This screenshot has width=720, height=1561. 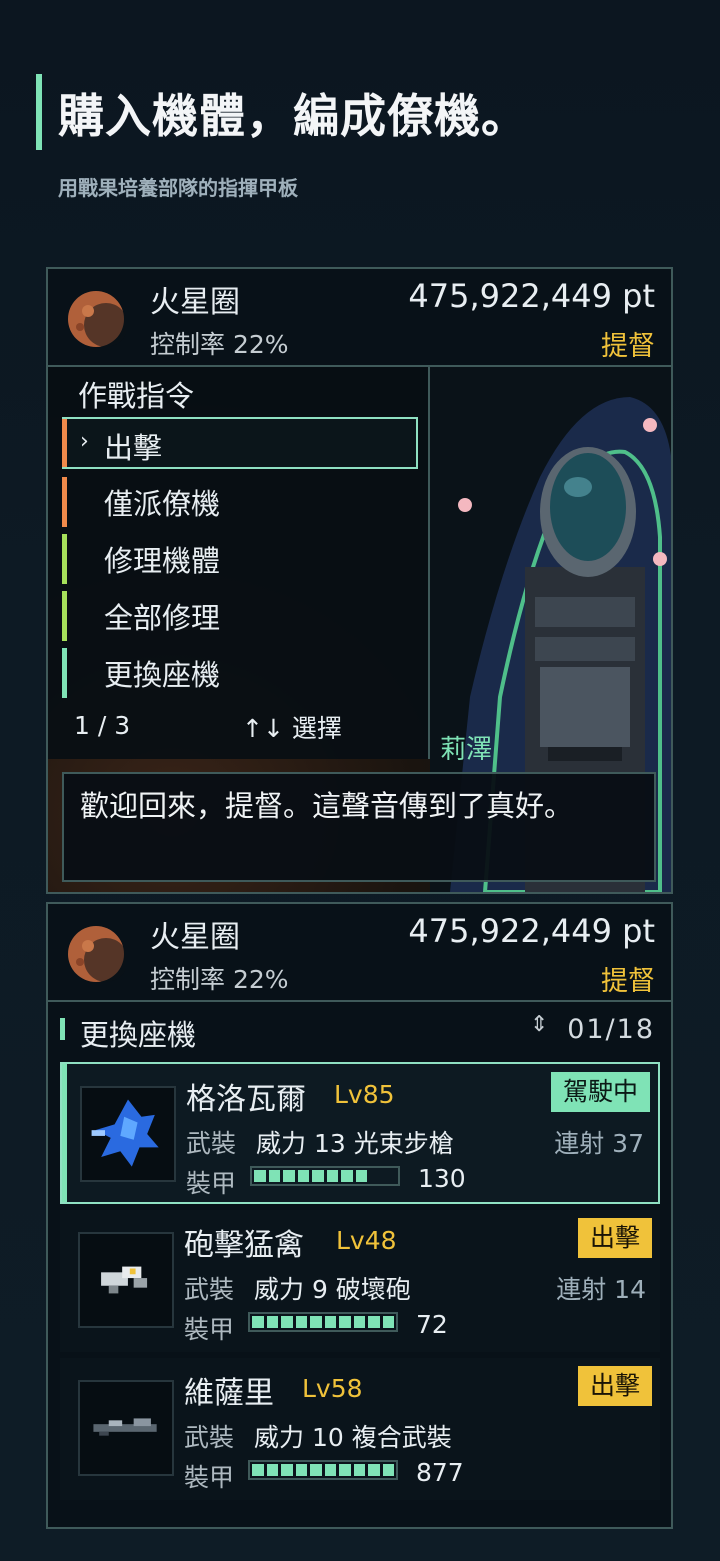 What do you see at coordinates (219, 979) in the screenshot?
I see `control-rate: 控制率 22%` at bounding box center [219, 979].